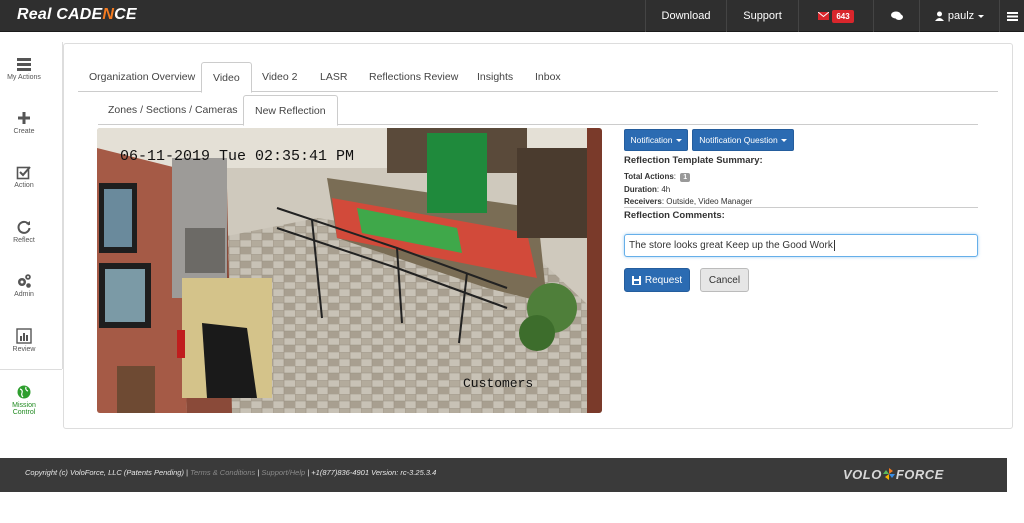 This screenshot has width=1024, height=523. I want to click on tab-lasr: LASR, so click(333, 77).